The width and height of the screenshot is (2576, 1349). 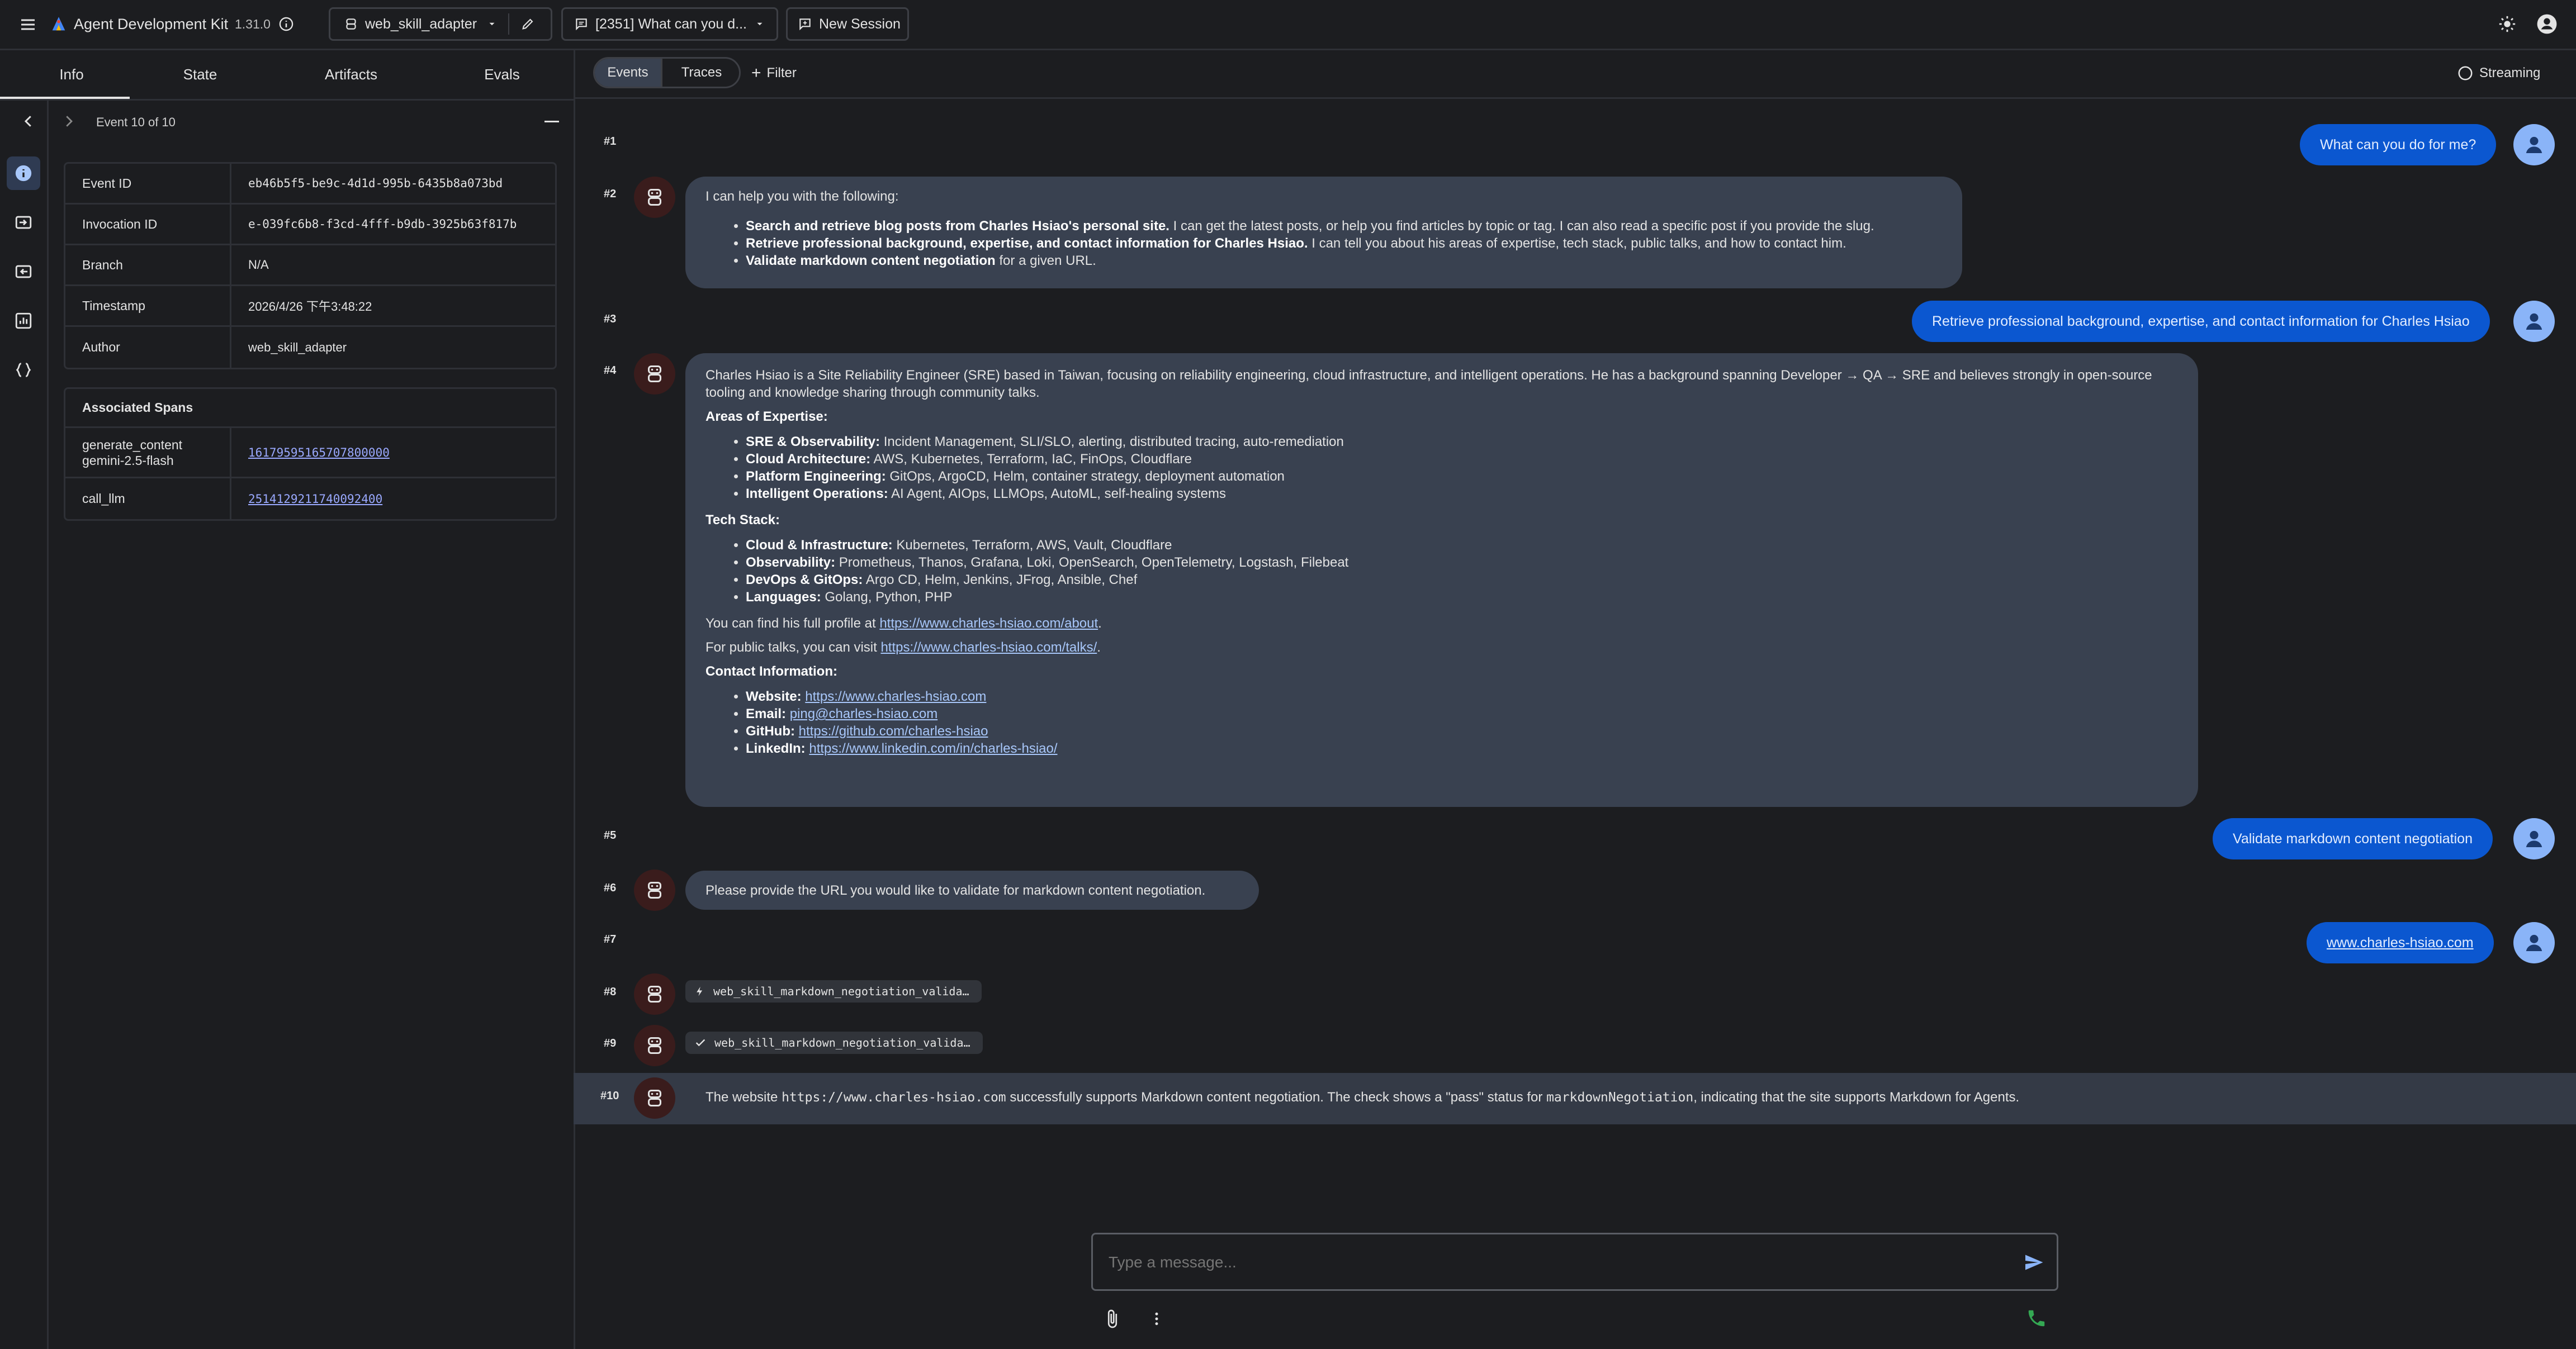 What do you see at coordinates (394, 306) in the screenshot?
I see `detail-value: 2026/4/26 下午3:48:22` at bounding box center [394, 306].